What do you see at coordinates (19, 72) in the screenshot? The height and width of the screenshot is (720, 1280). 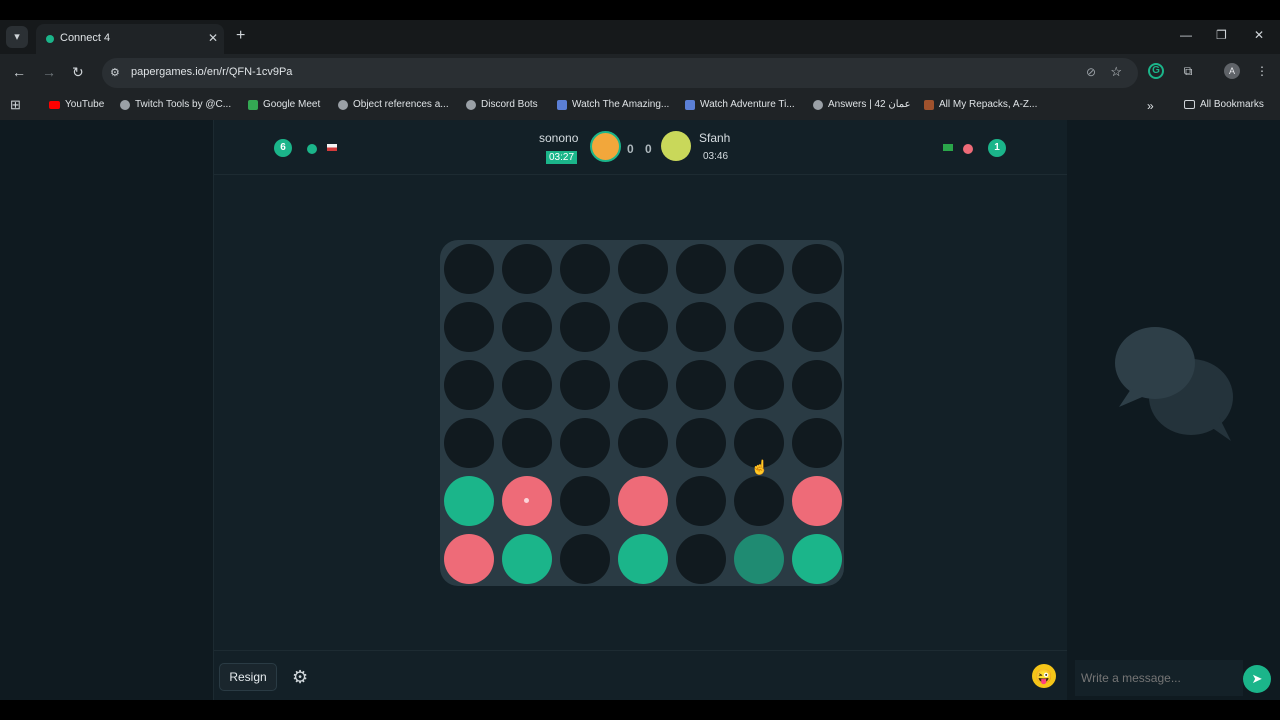 I see `back-arrow-icon: ←` at bounding box center [19, 72].